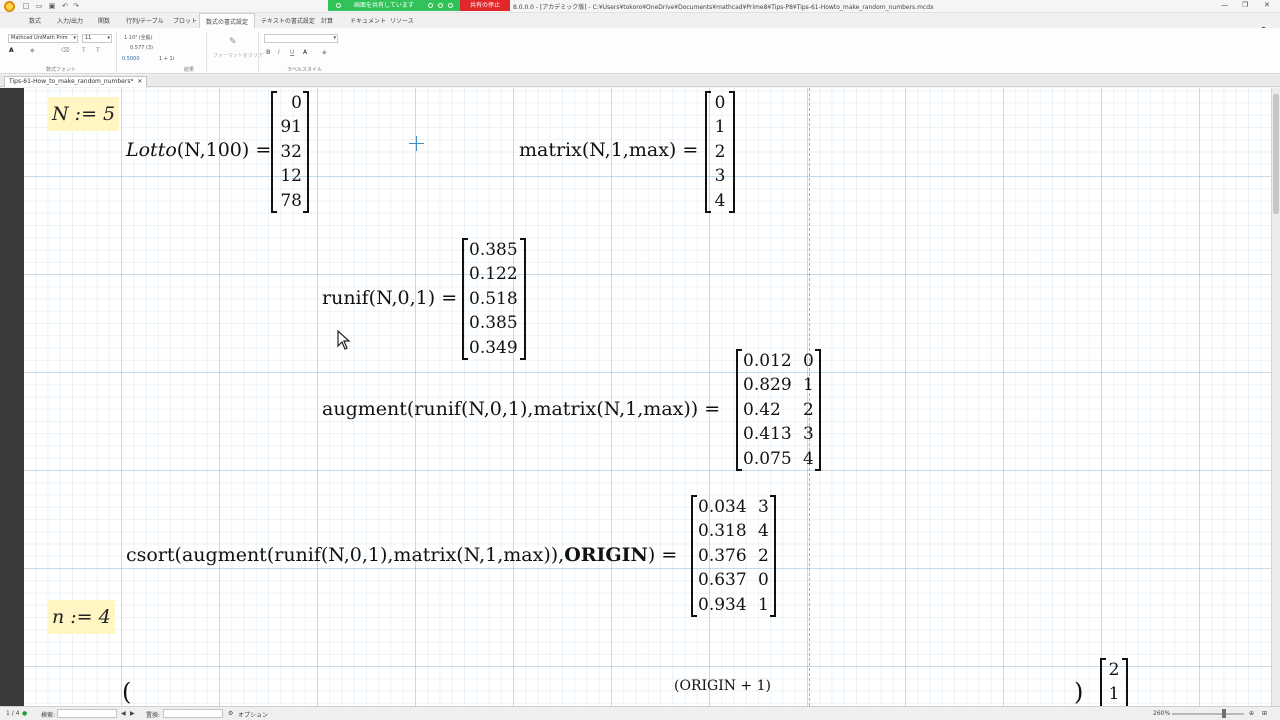 Image resolution: width=1280 pixels, height=720 pixels. What do you see at coordinates (384, 5) in the screenshot?
I see `share-status-text: 画面を共有しています` at bounding box center [384, 5].